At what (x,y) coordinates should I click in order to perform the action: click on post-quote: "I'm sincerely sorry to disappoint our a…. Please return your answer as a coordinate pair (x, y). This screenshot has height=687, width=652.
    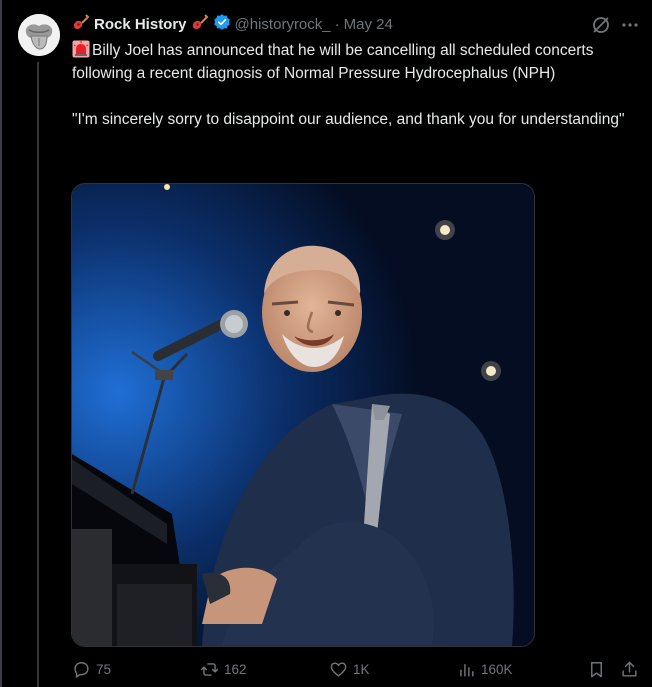
    Looking at the image, I should click on (348, 119).